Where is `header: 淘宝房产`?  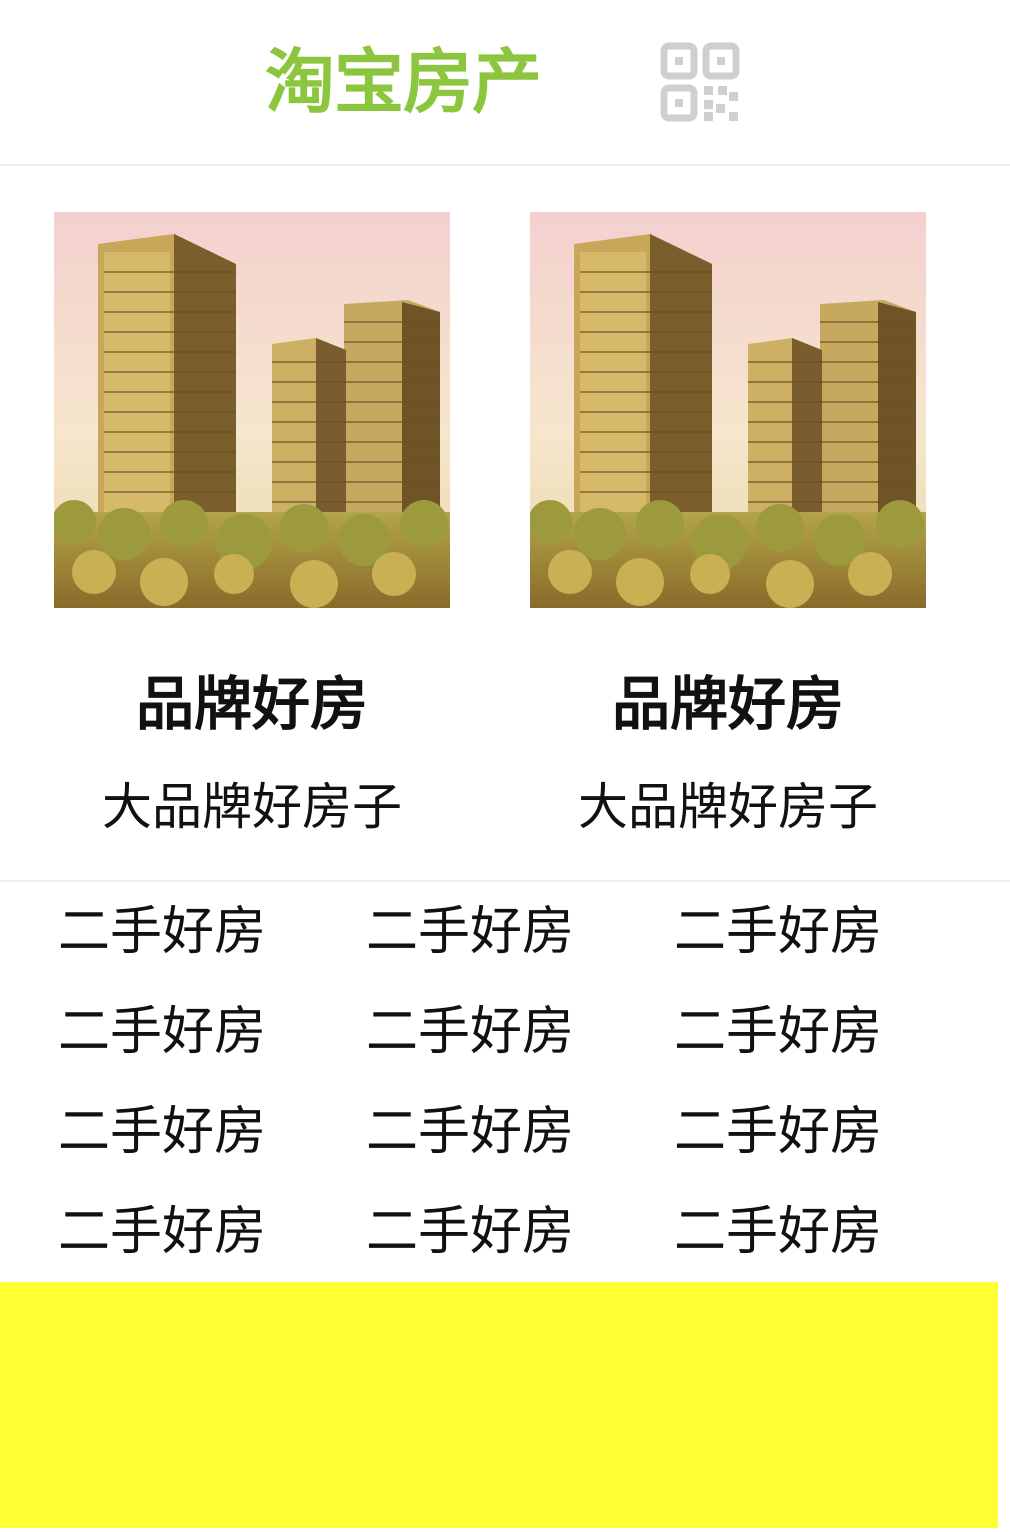
header: 淘宝房产 is located at coordinates (505, 83).